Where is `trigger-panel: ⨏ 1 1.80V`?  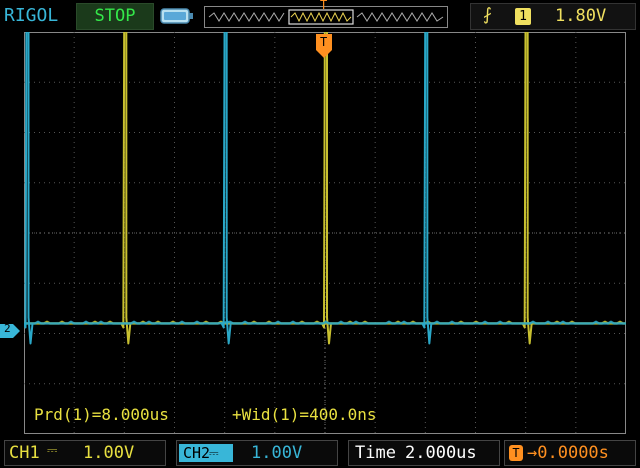
trigger-panel: ⨏ 1 1.80V is located at coordinates (553, 16).